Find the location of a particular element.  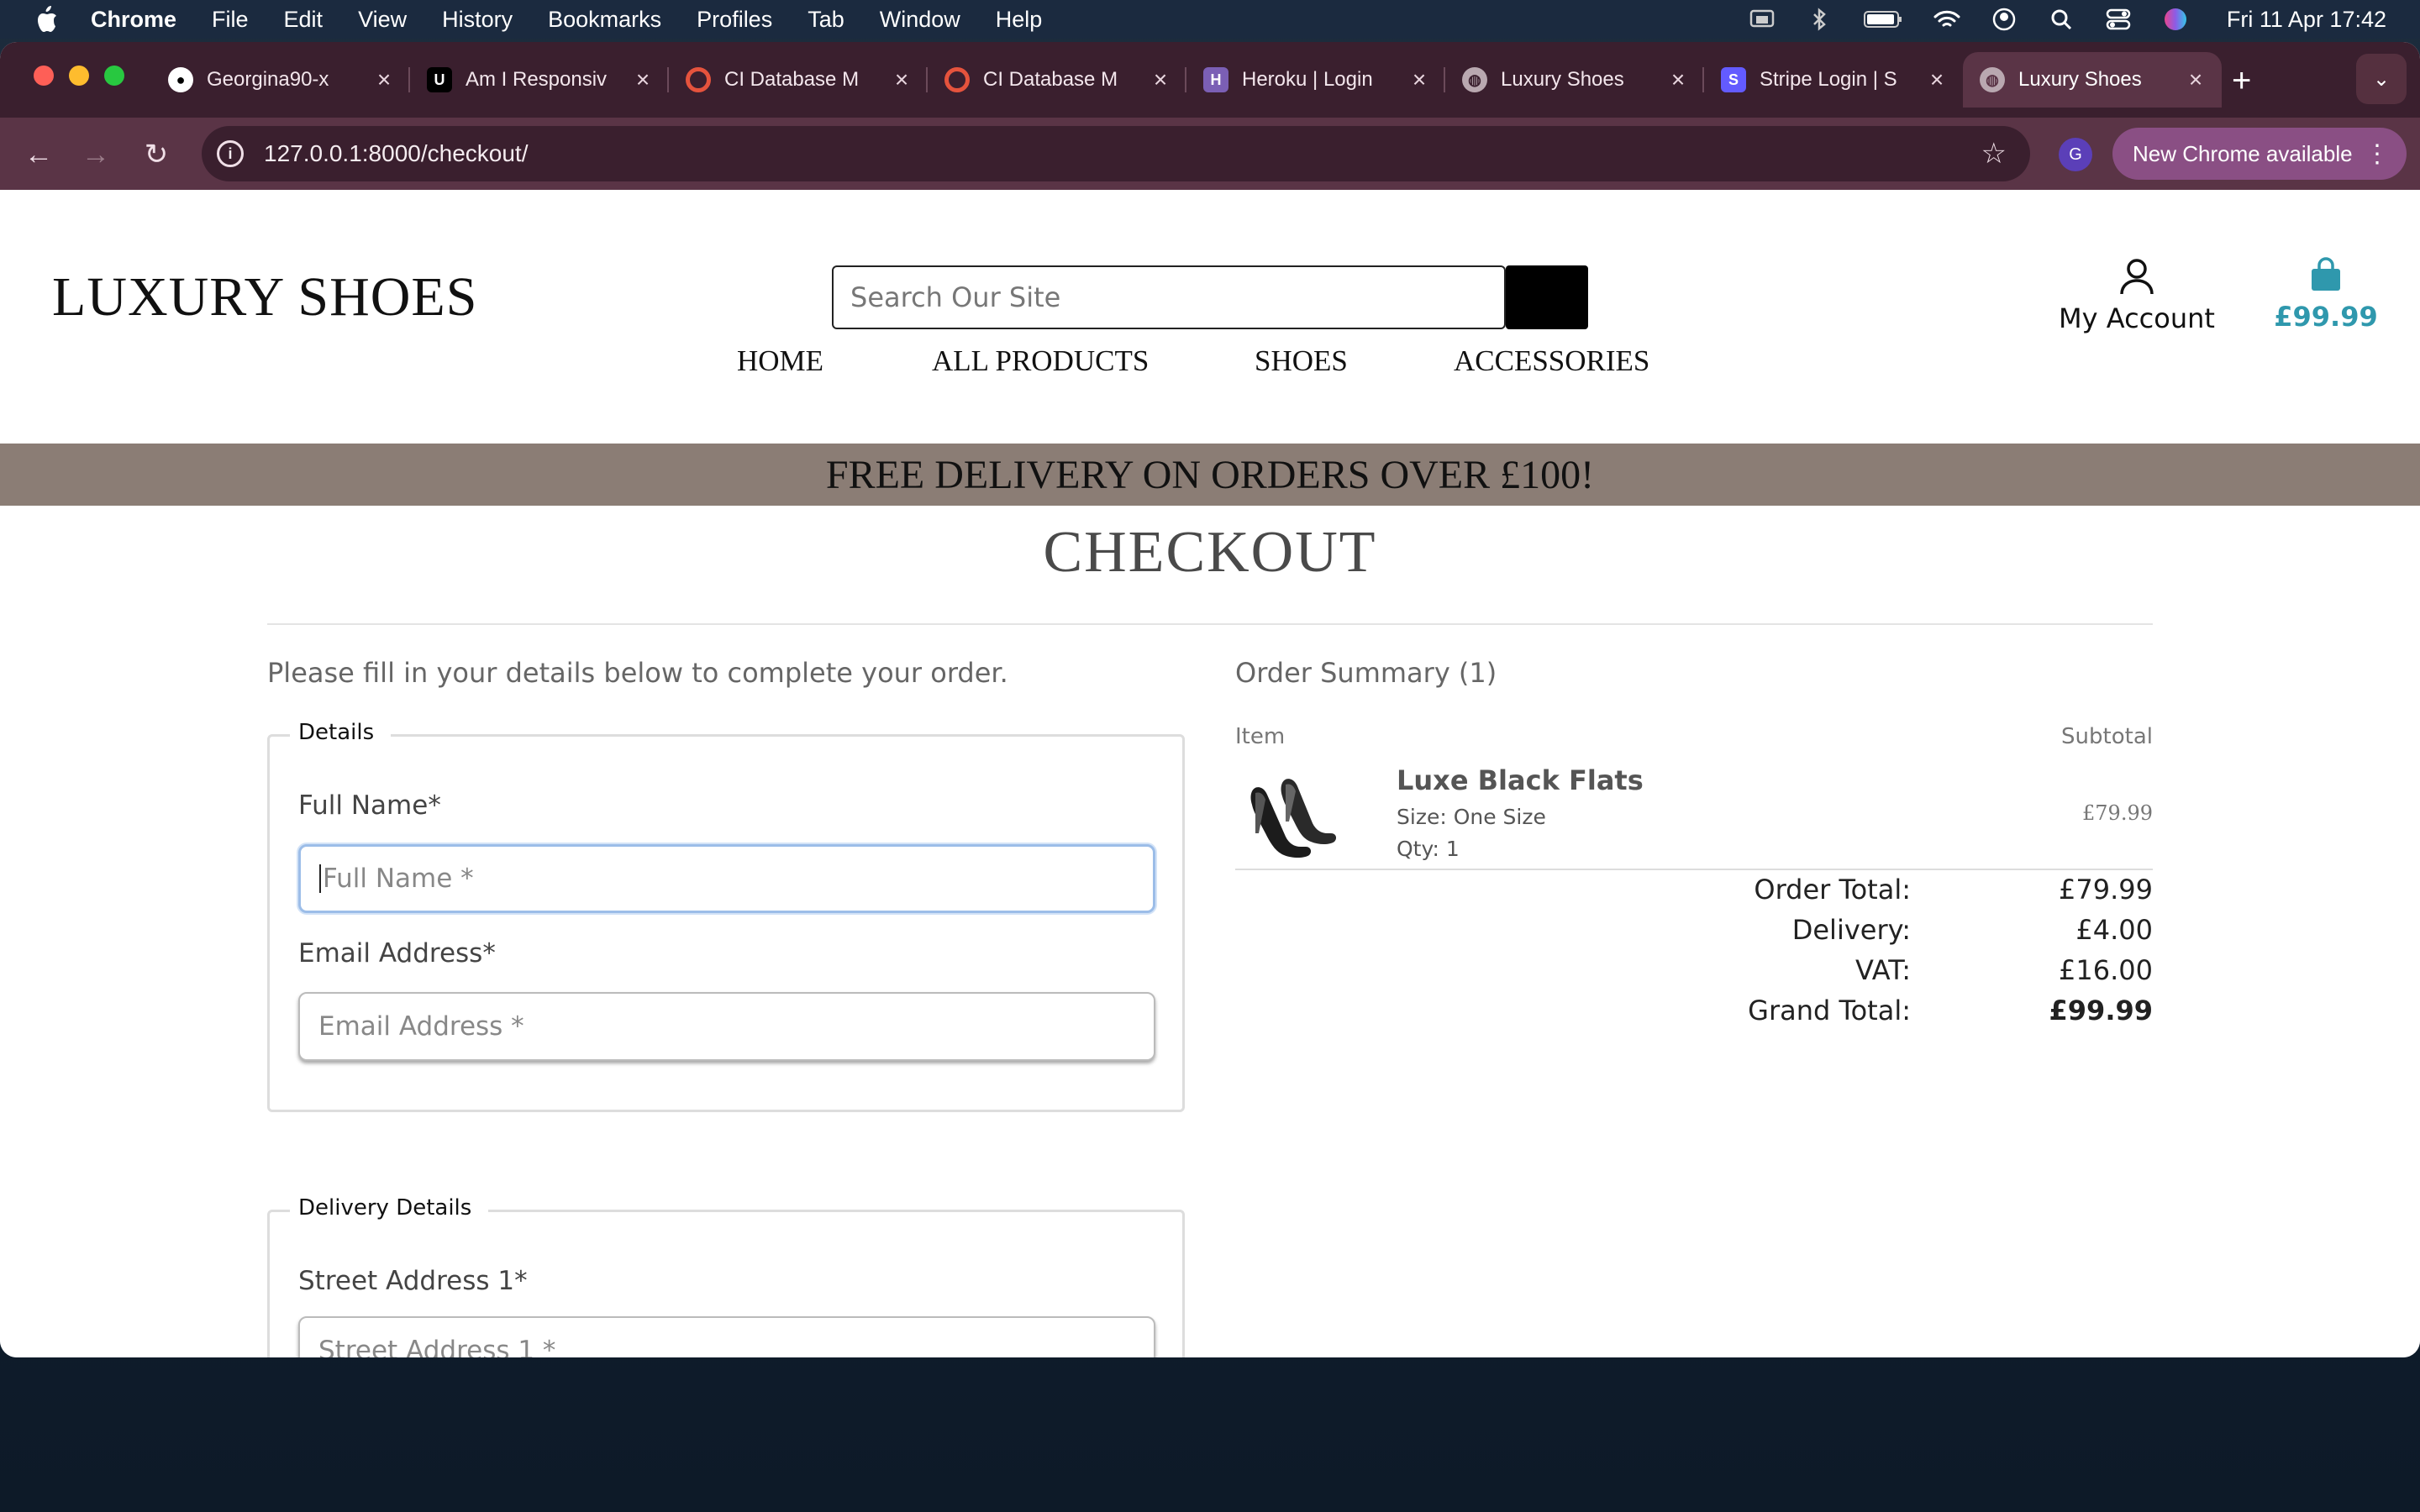

street-address-1-label: Street Address 1* is located at coordinates (413, 1281).